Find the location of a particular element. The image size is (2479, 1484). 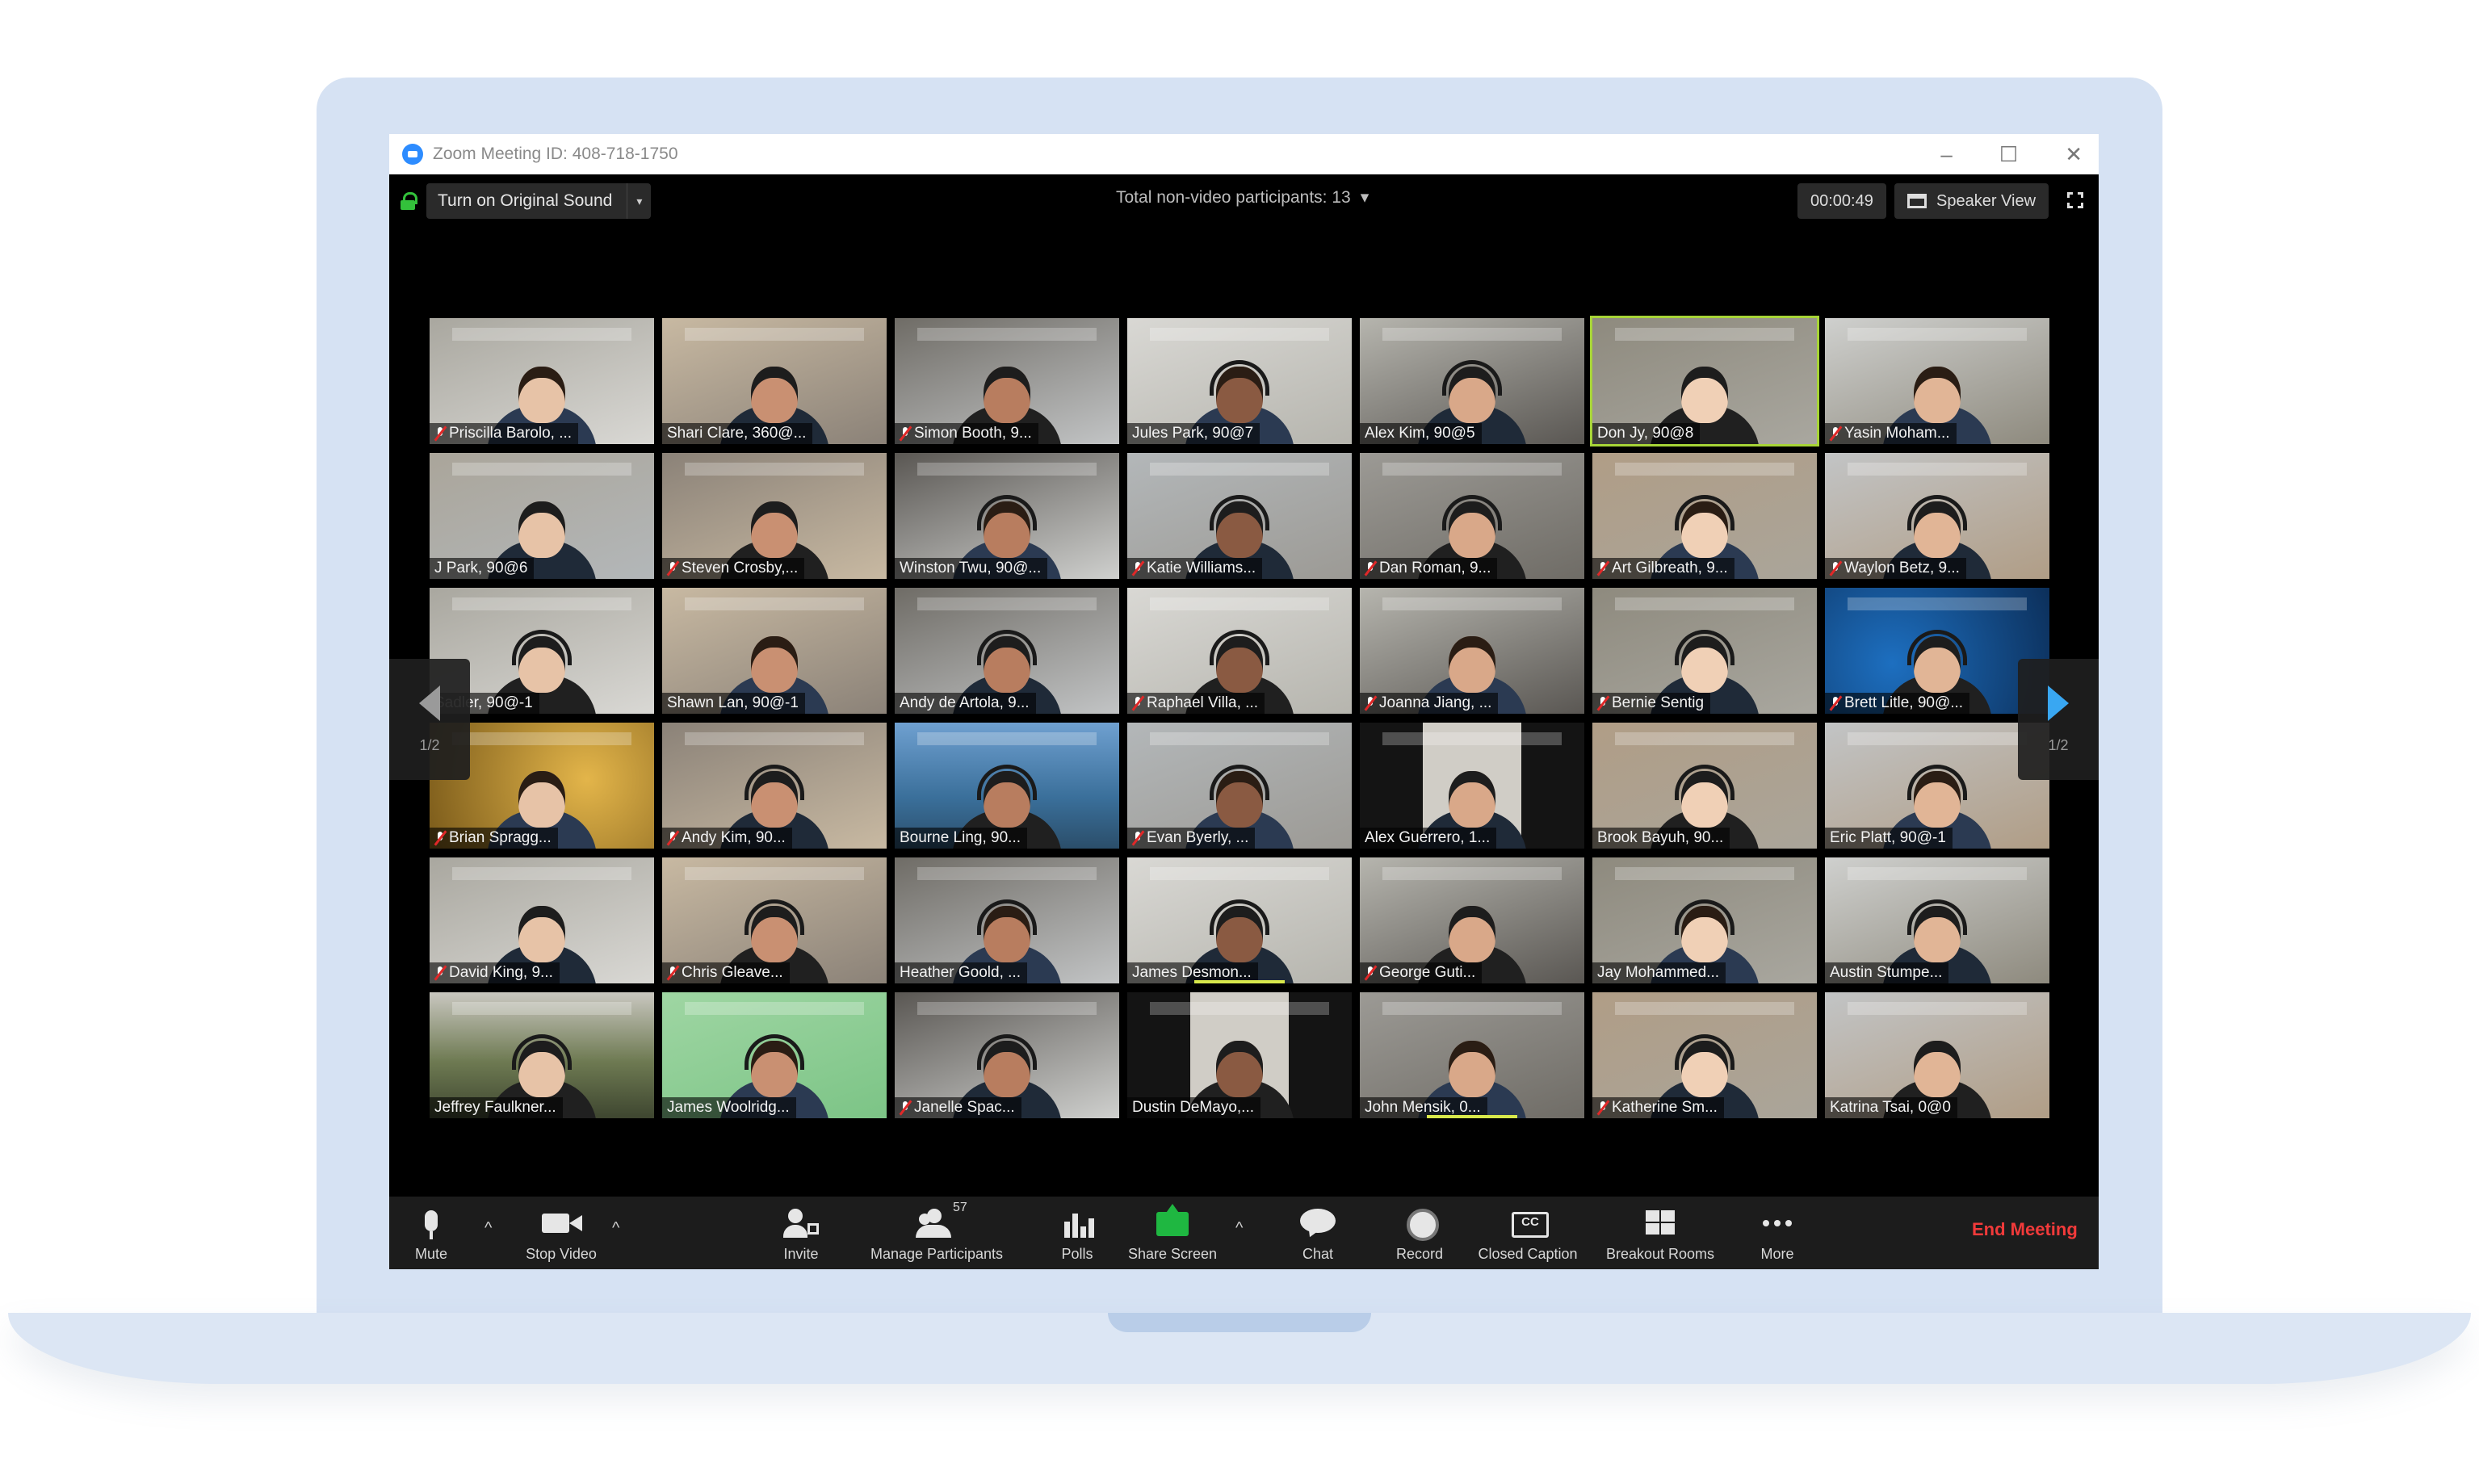

close-button: ✕ is located at coordinates (2074, 154).